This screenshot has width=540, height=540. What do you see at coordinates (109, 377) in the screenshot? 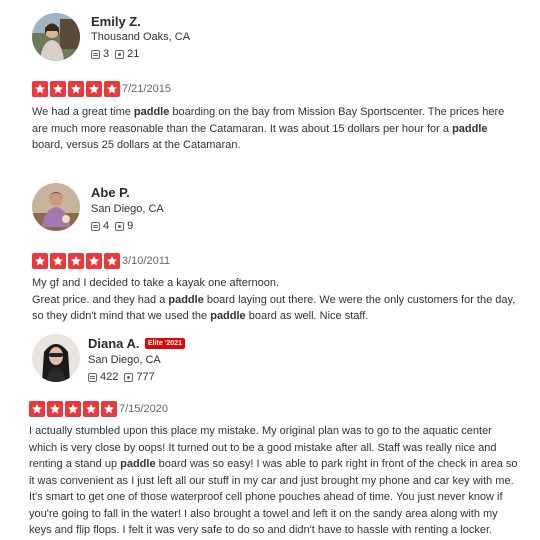
I see `review-count: 422` at bounding box center [109, 377].